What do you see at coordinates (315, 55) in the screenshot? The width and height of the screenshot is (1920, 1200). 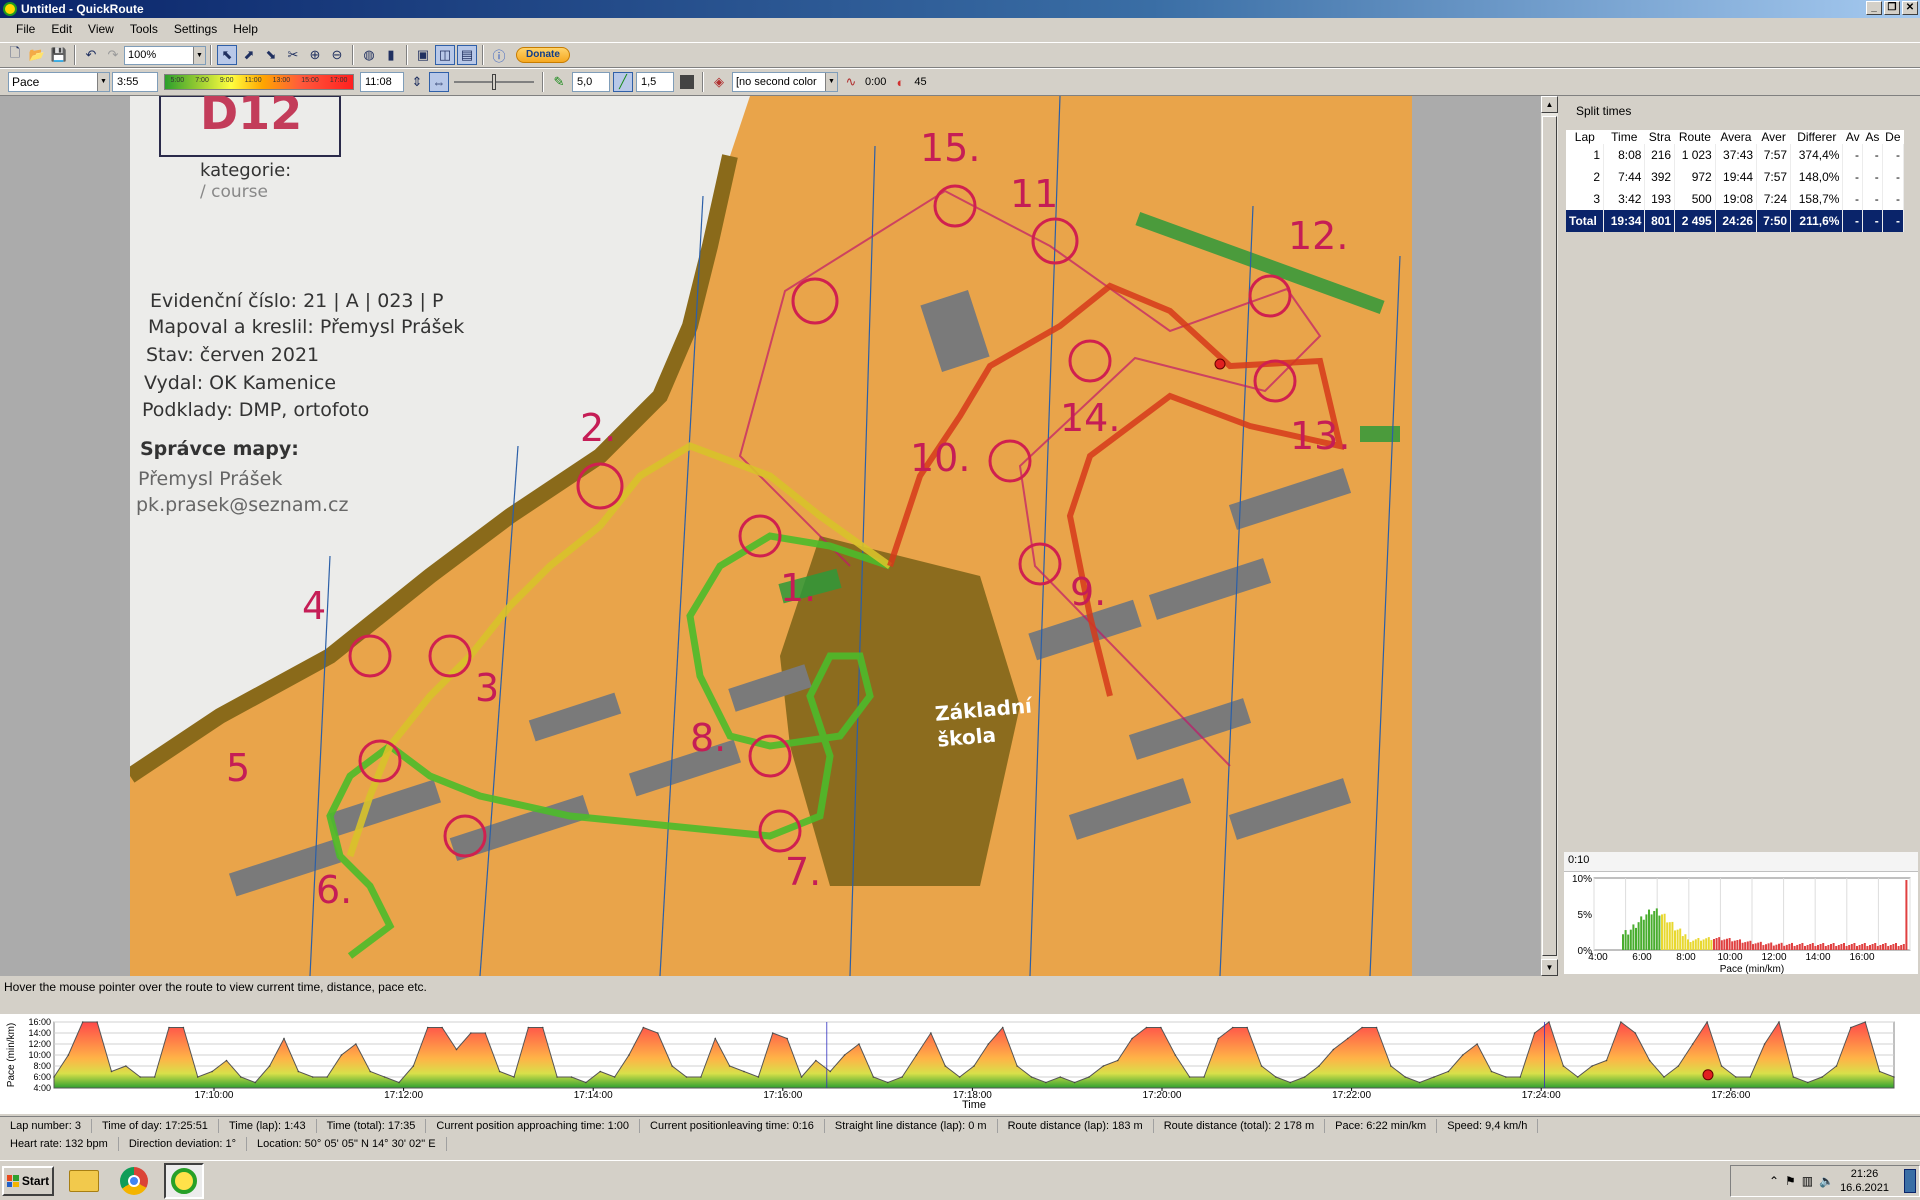 I see `zoom-in-icon: ⊕` at bounding box center [315, 55].